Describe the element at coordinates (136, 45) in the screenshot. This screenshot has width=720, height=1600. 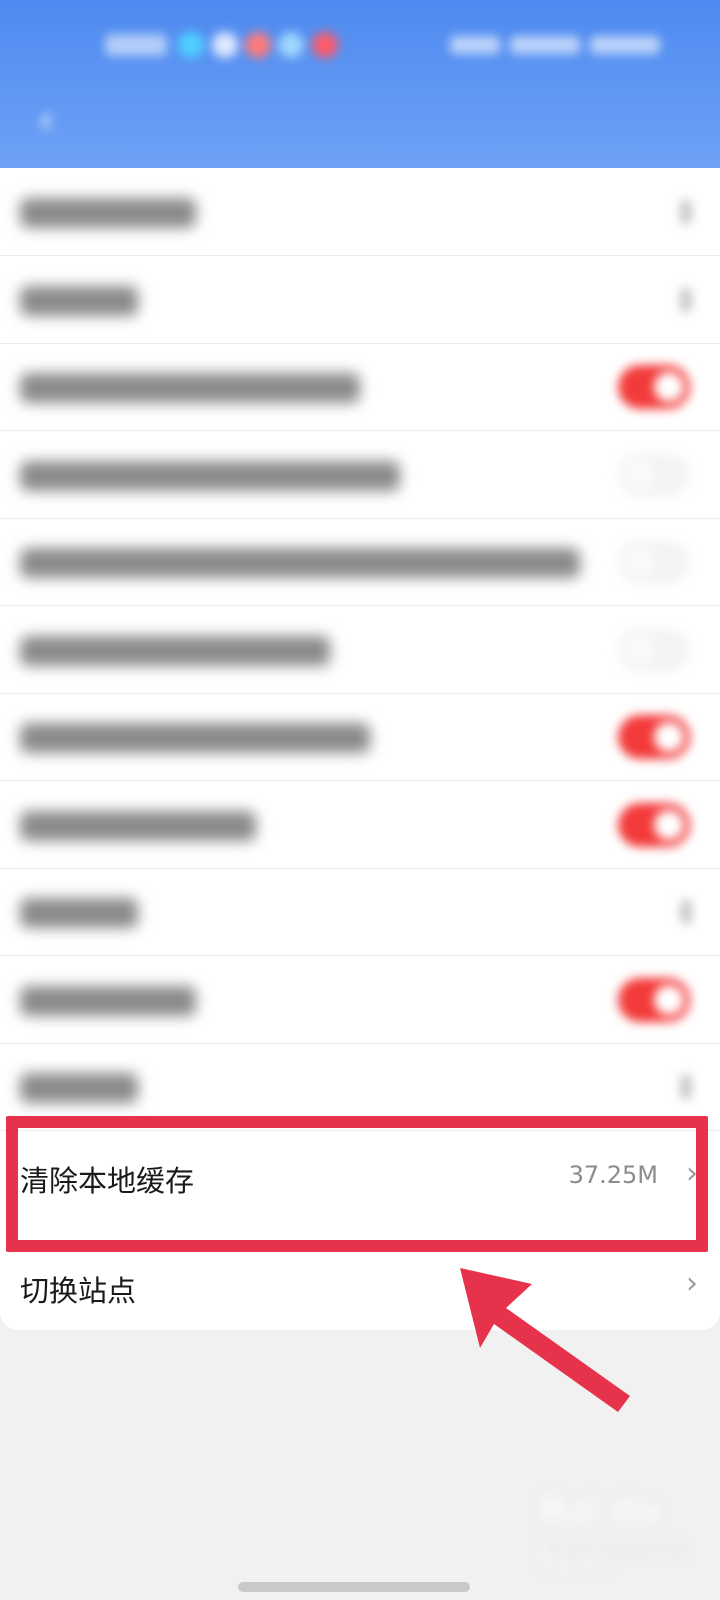
I see `status-time` at that location.